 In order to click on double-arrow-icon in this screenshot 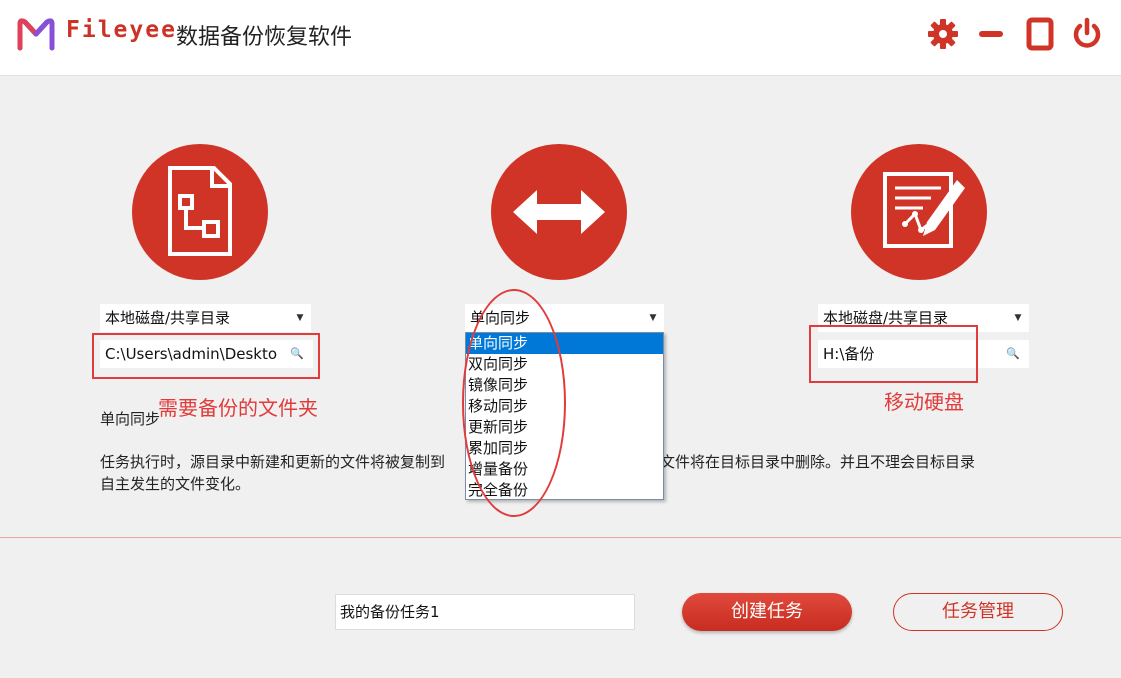, I will do `click(559, 212)`.